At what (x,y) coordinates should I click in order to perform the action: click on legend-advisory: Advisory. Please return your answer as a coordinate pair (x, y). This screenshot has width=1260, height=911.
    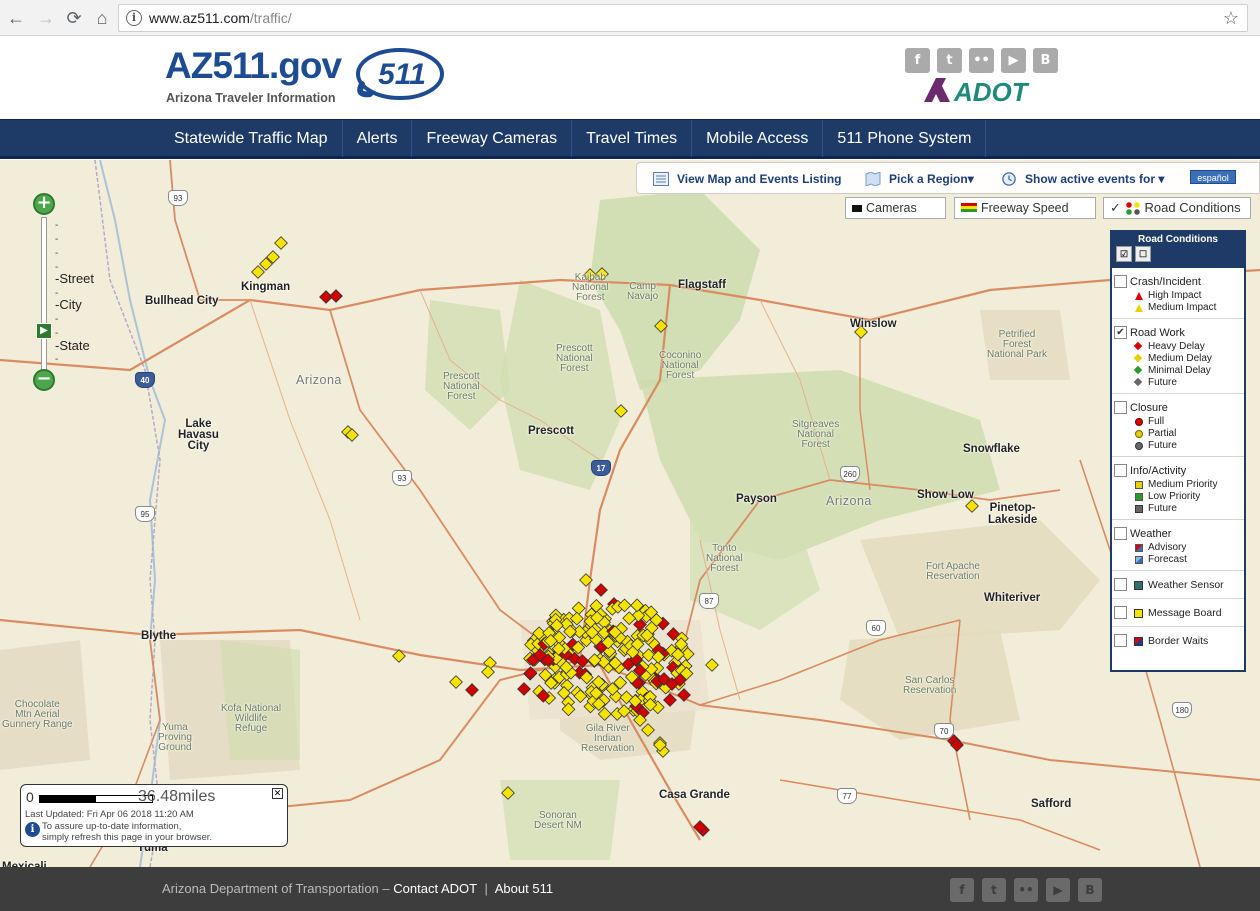
    Looking at the image, I should click on (1178, 548).